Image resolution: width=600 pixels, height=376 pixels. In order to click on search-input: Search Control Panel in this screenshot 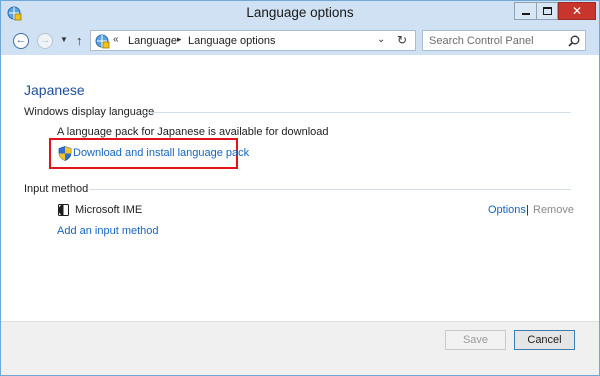, I will do `click(504, 40)`.